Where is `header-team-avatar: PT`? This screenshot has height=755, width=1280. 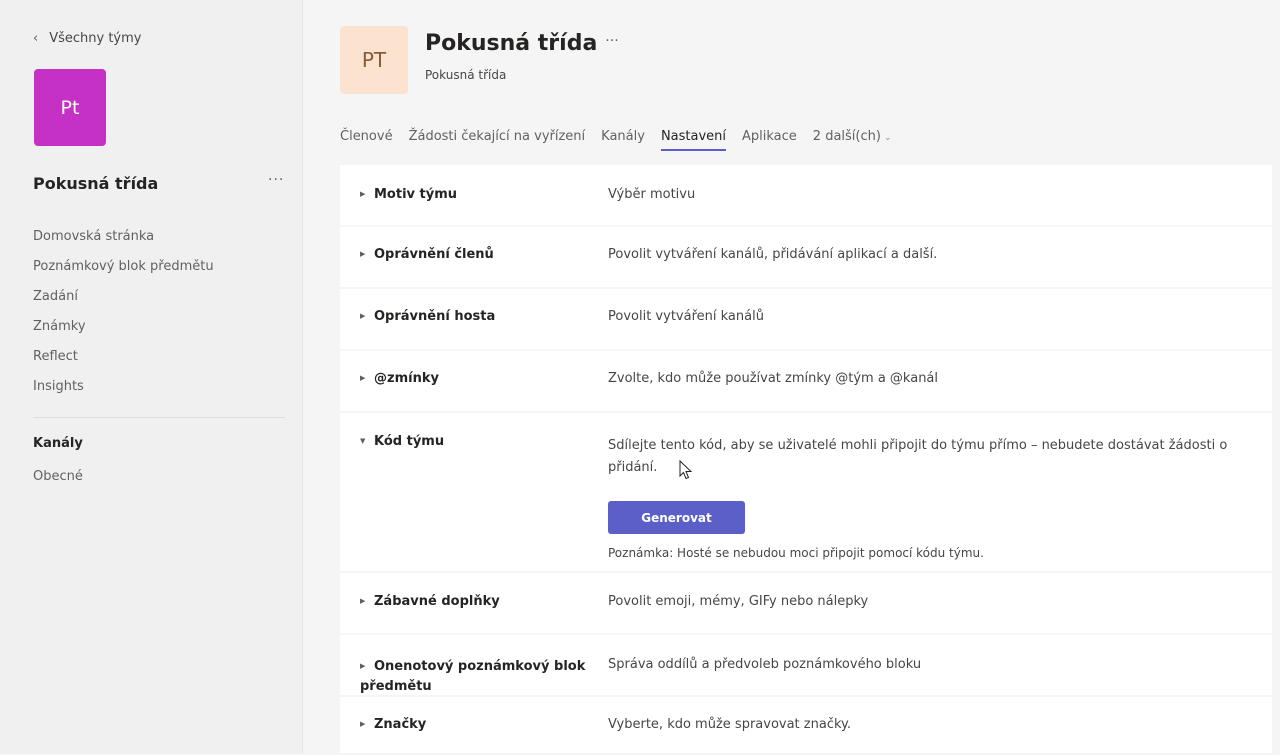
header-team-avatar: PT is located at coordinates (374, 60).